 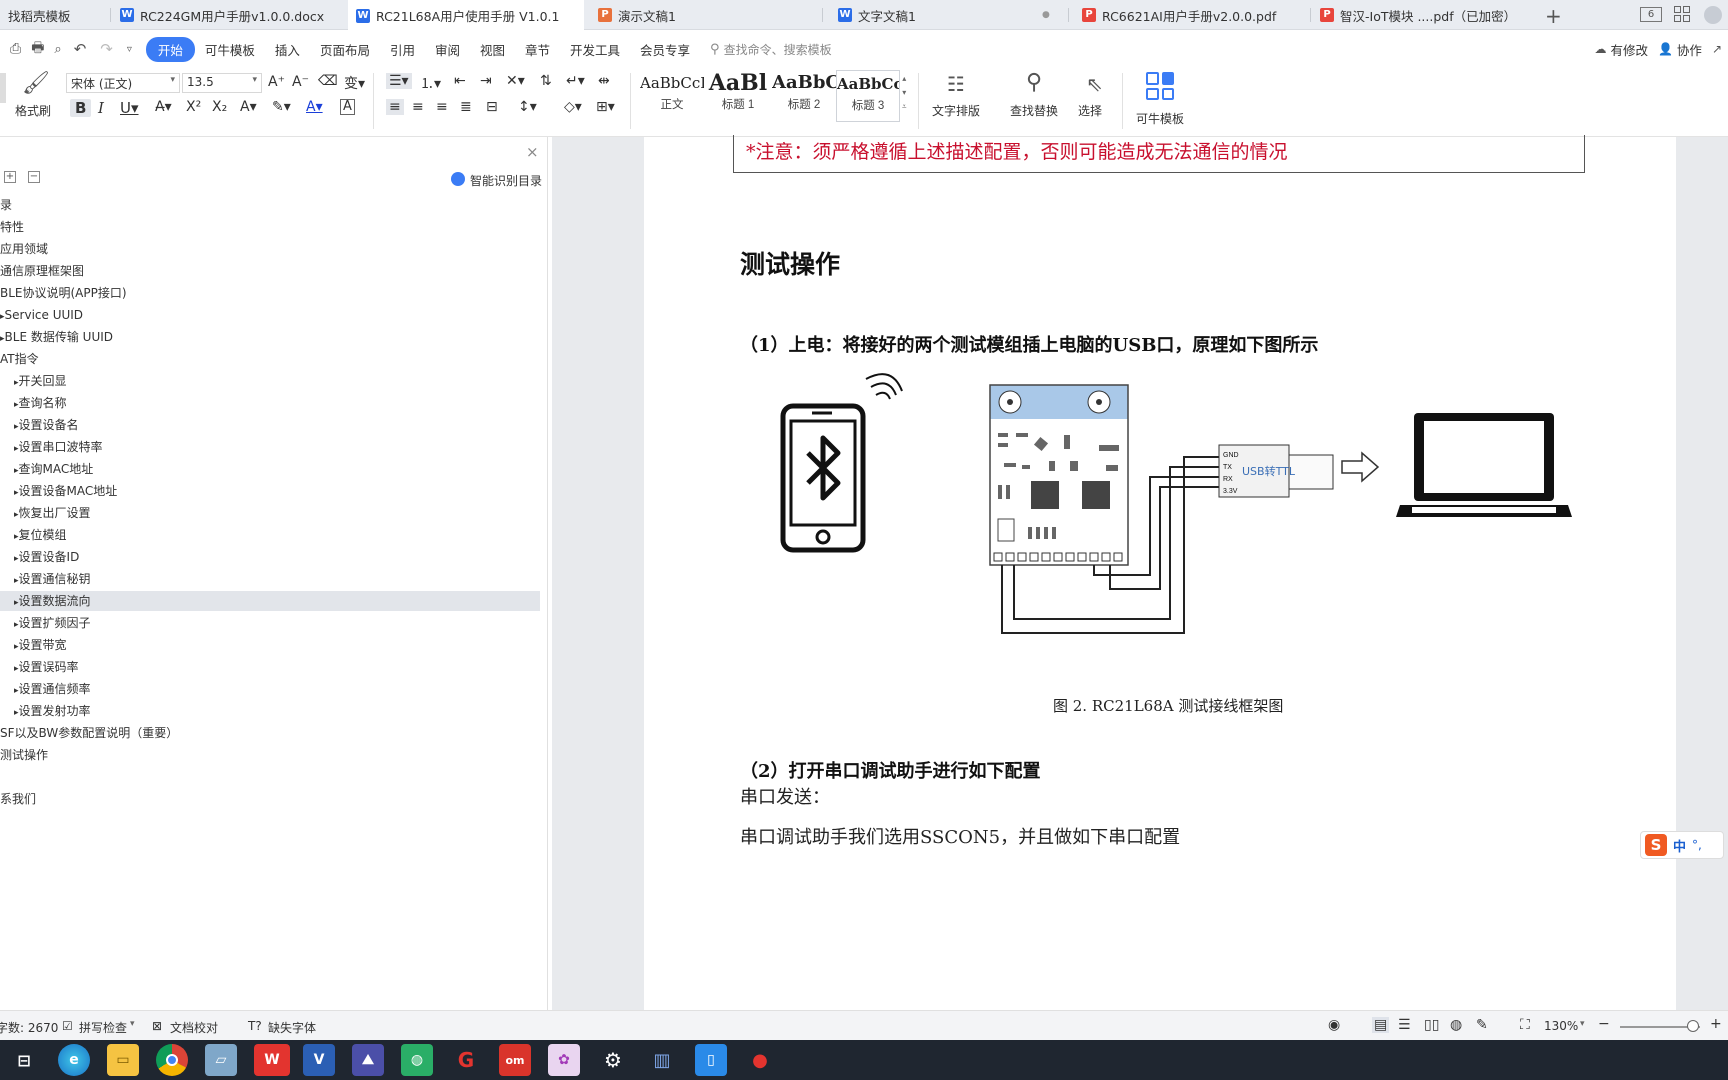 What do you see at coordinates (314, 107) in the screenshot?
I see `font-color-icon: A▾` at bounding box center [314, 107].